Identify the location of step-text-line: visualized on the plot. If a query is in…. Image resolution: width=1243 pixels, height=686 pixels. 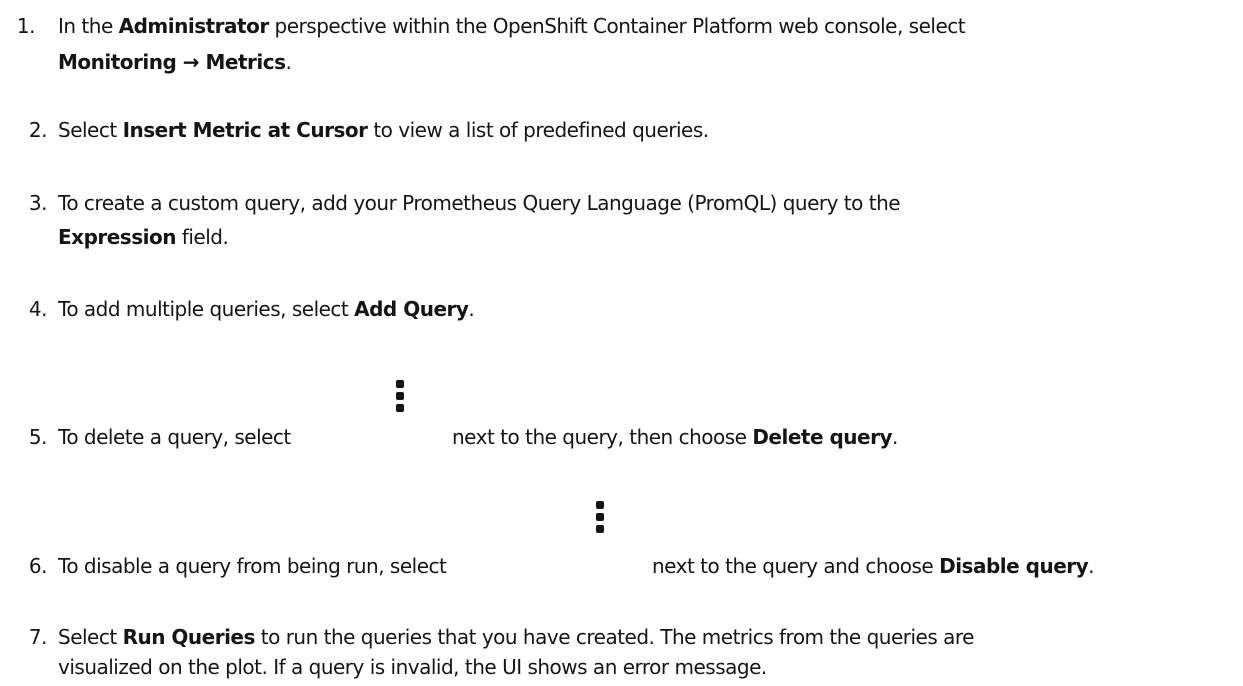
(412, 667).